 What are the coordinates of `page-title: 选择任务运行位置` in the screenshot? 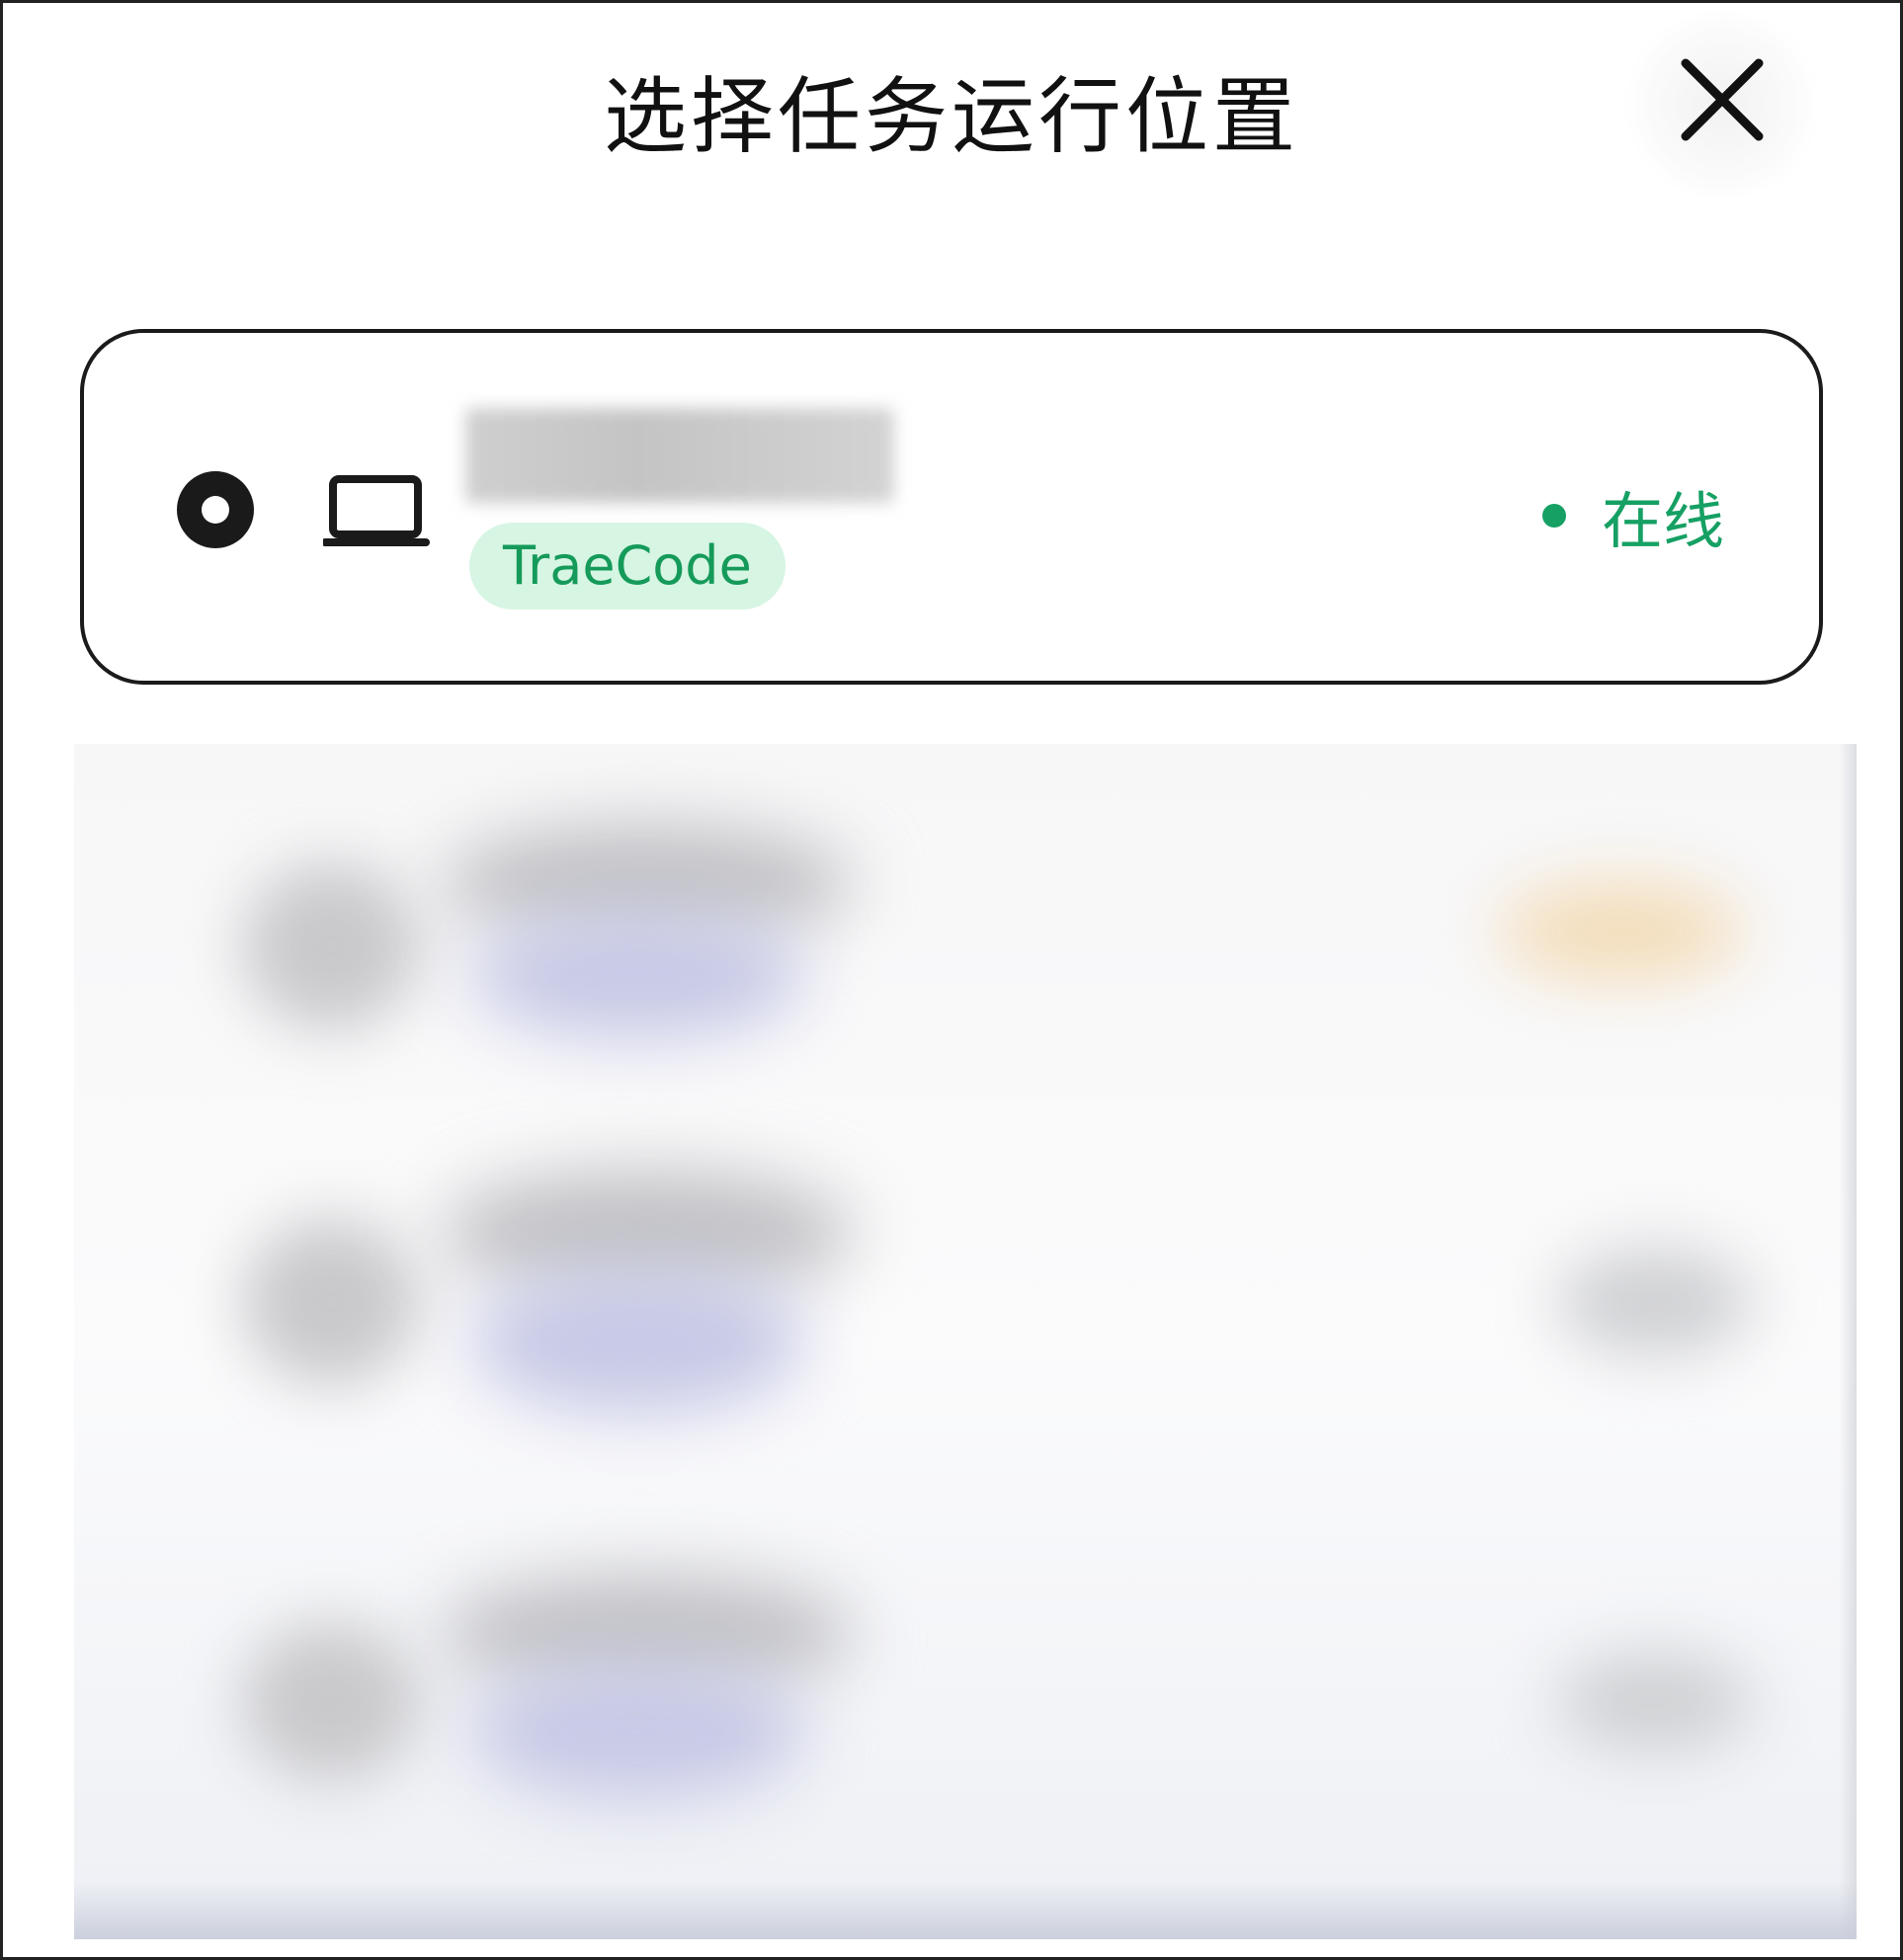 It's located at (951, 116).